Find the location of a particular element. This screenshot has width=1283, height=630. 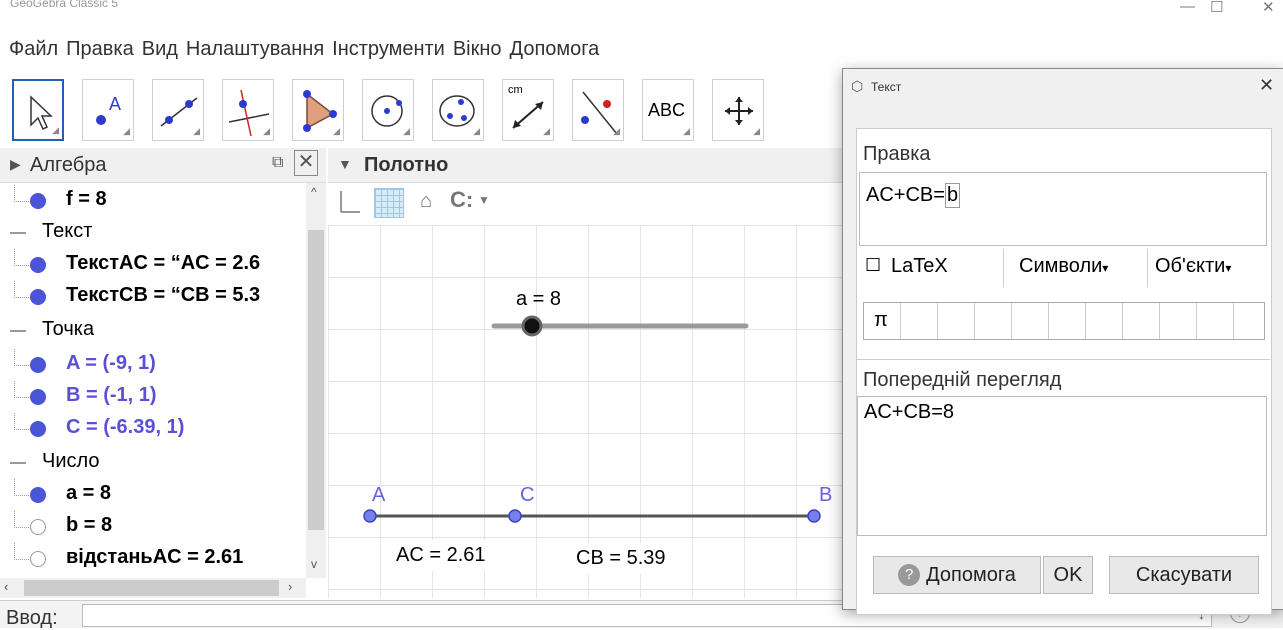

collapse-arrow-icon: ▶ is located at coordinates (15, 164).